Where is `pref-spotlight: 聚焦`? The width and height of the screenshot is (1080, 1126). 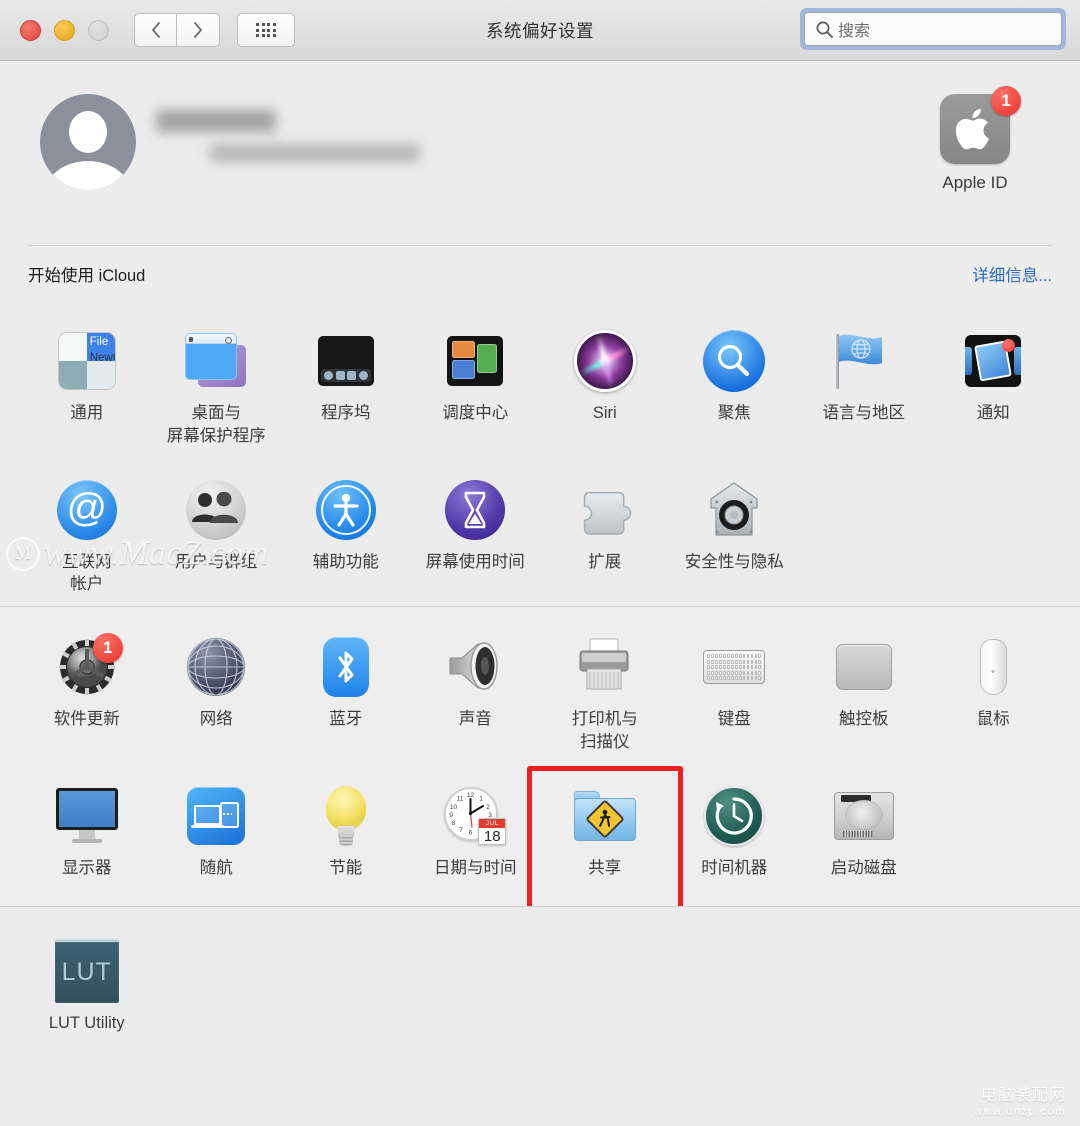
pref-spotlight: 聚焦 is located at coordinates (735, 385).